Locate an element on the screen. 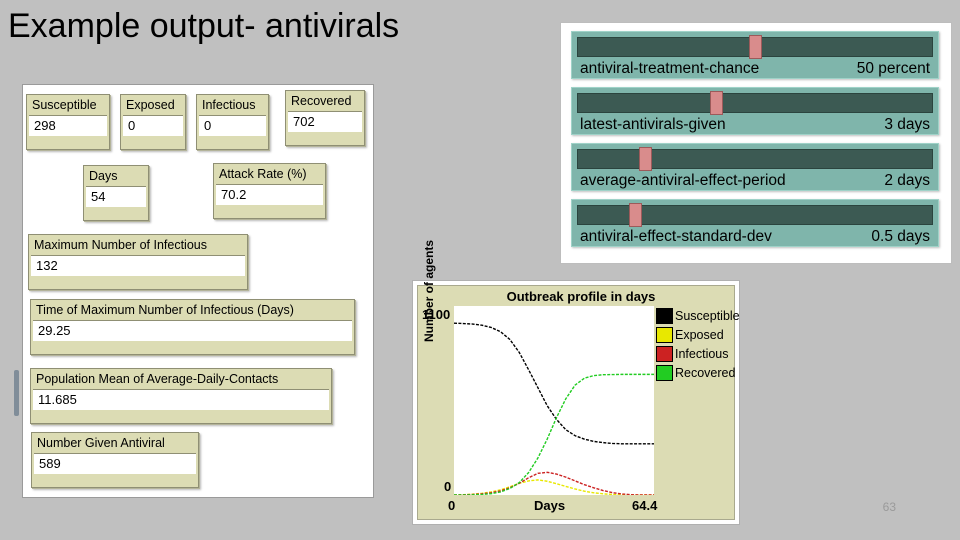 This screenshot has height=540, width=960. chart-y-tick-min: 0 is located at coordinates (448, 486).